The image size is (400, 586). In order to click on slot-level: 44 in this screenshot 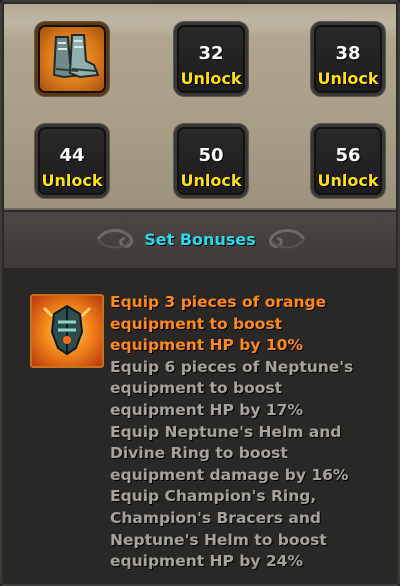, I will do `click(72, 155)`.